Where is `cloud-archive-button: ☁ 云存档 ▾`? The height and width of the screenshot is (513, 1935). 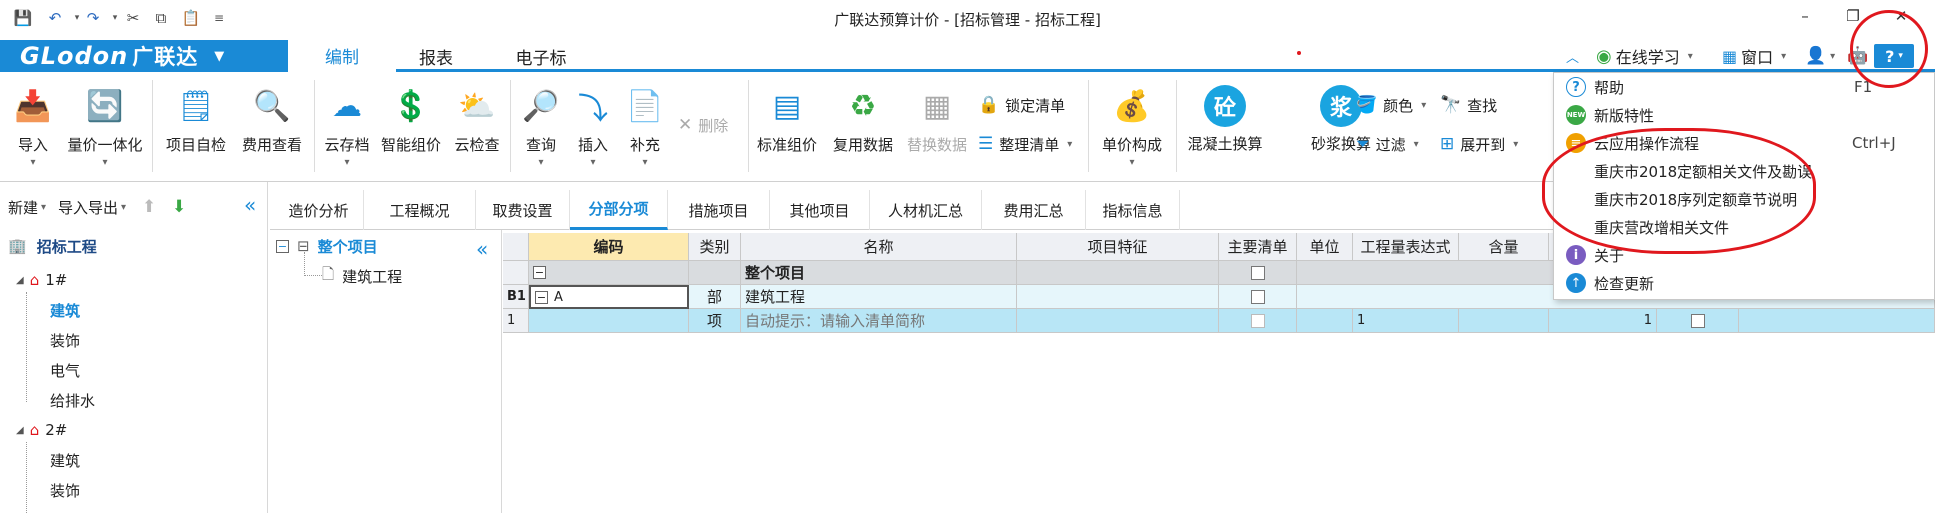 cloud-archive-button: ☁ 云存档 ▾ is located at coordinates (347, 128).